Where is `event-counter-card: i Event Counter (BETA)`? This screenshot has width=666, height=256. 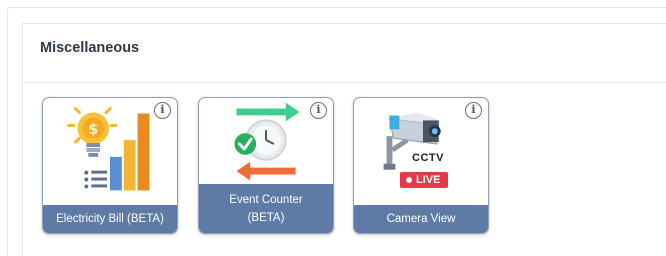 event-counter-card: i Event Counter (BETA) is located at coordinates (266, 165).